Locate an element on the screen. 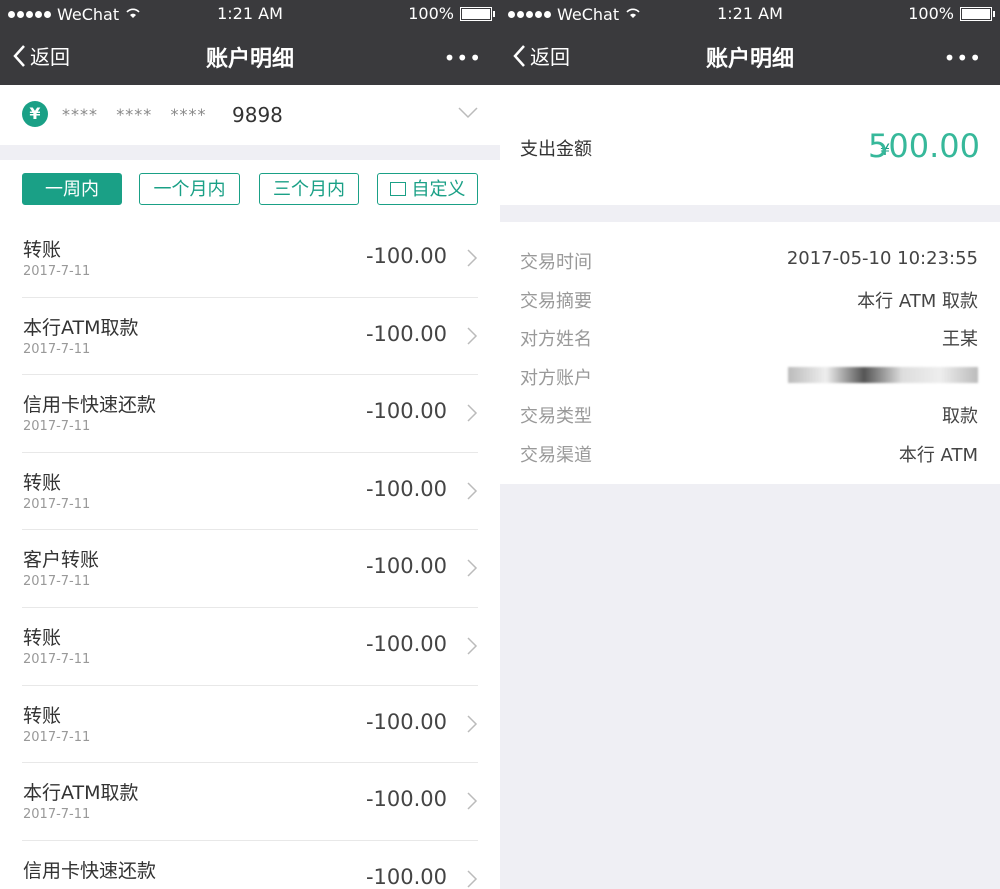 Image resolution: width=1000 pixels, height=889 pixels. date-filter-bar: 一周内 一个月内 三个月内 自定义 is located at coordinates (250, 190).